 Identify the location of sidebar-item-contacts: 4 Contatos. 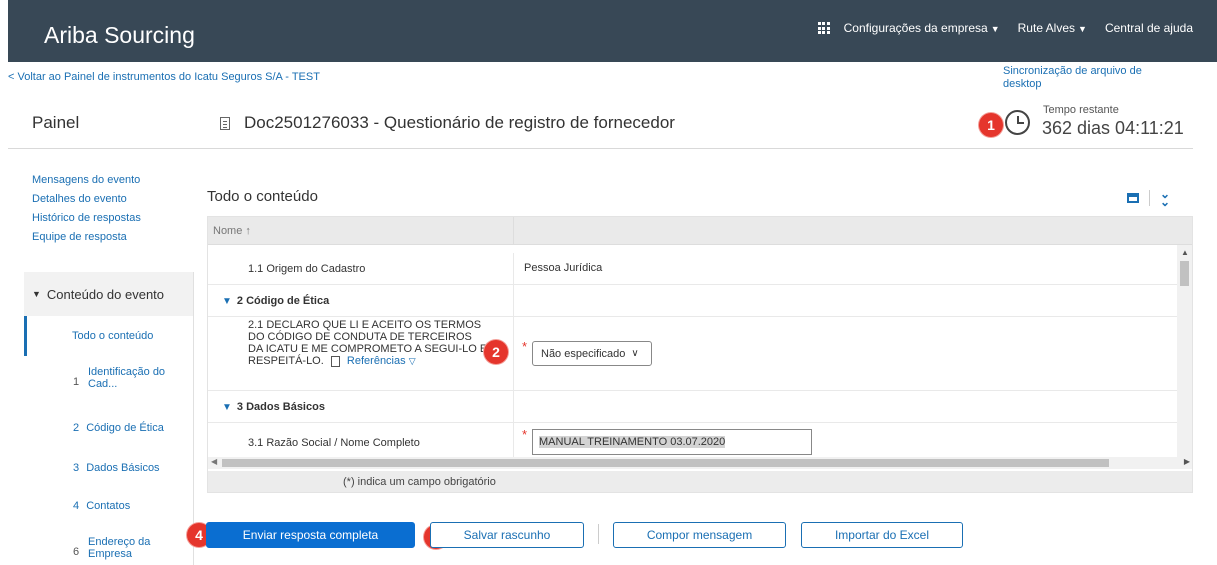
(108, 507).